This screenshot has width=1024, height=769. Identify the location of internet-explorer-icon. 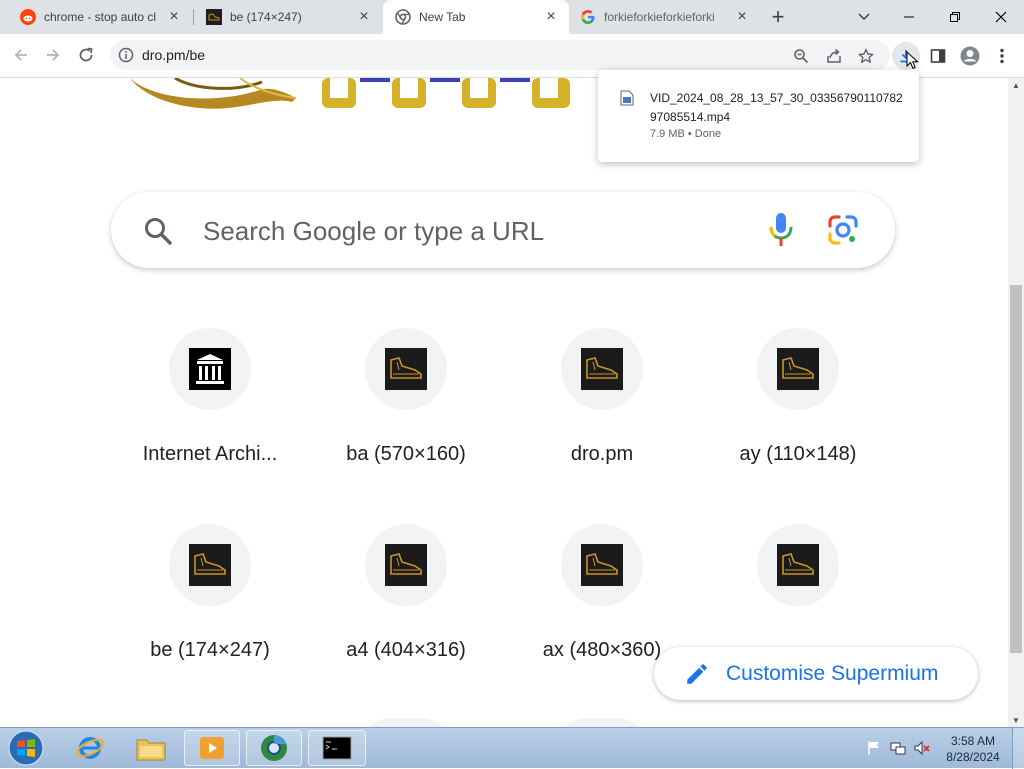
(90, 748).